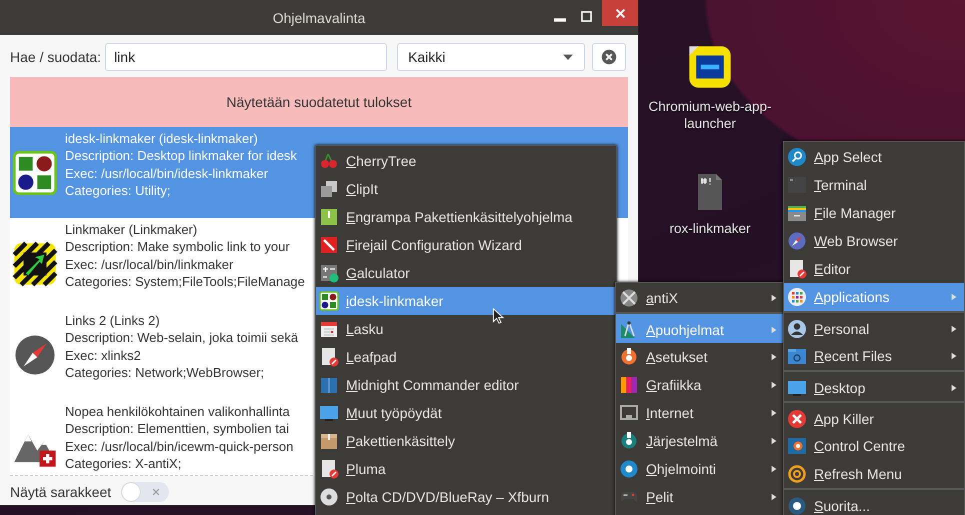 The width and height of the screenshot is (965, 515). What do you see at coordinates (177, 429) in the screenshot?
I see `app-description: Description: Elementtien, symbolien tai` at bounding box center [177, 429].